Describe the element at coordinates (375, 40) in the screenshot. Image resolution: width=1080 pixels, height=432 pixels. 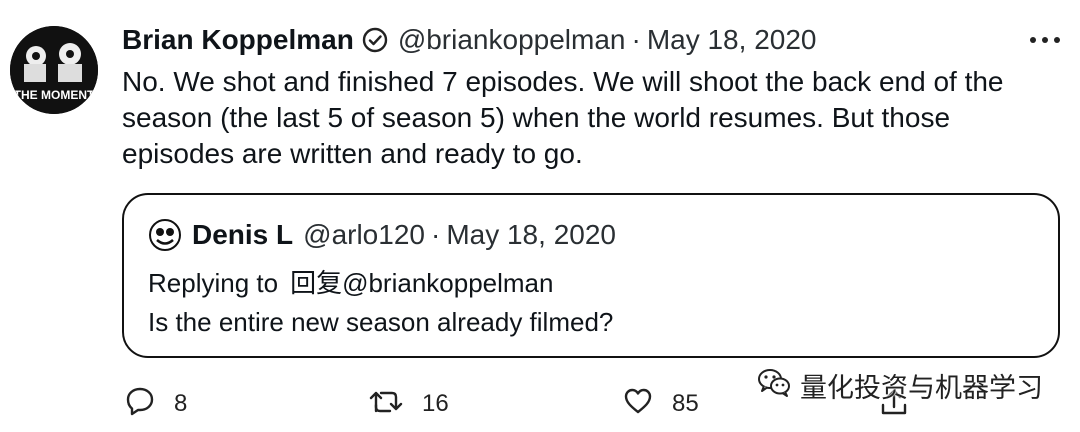
I see `verified-badge-icon` at that location.